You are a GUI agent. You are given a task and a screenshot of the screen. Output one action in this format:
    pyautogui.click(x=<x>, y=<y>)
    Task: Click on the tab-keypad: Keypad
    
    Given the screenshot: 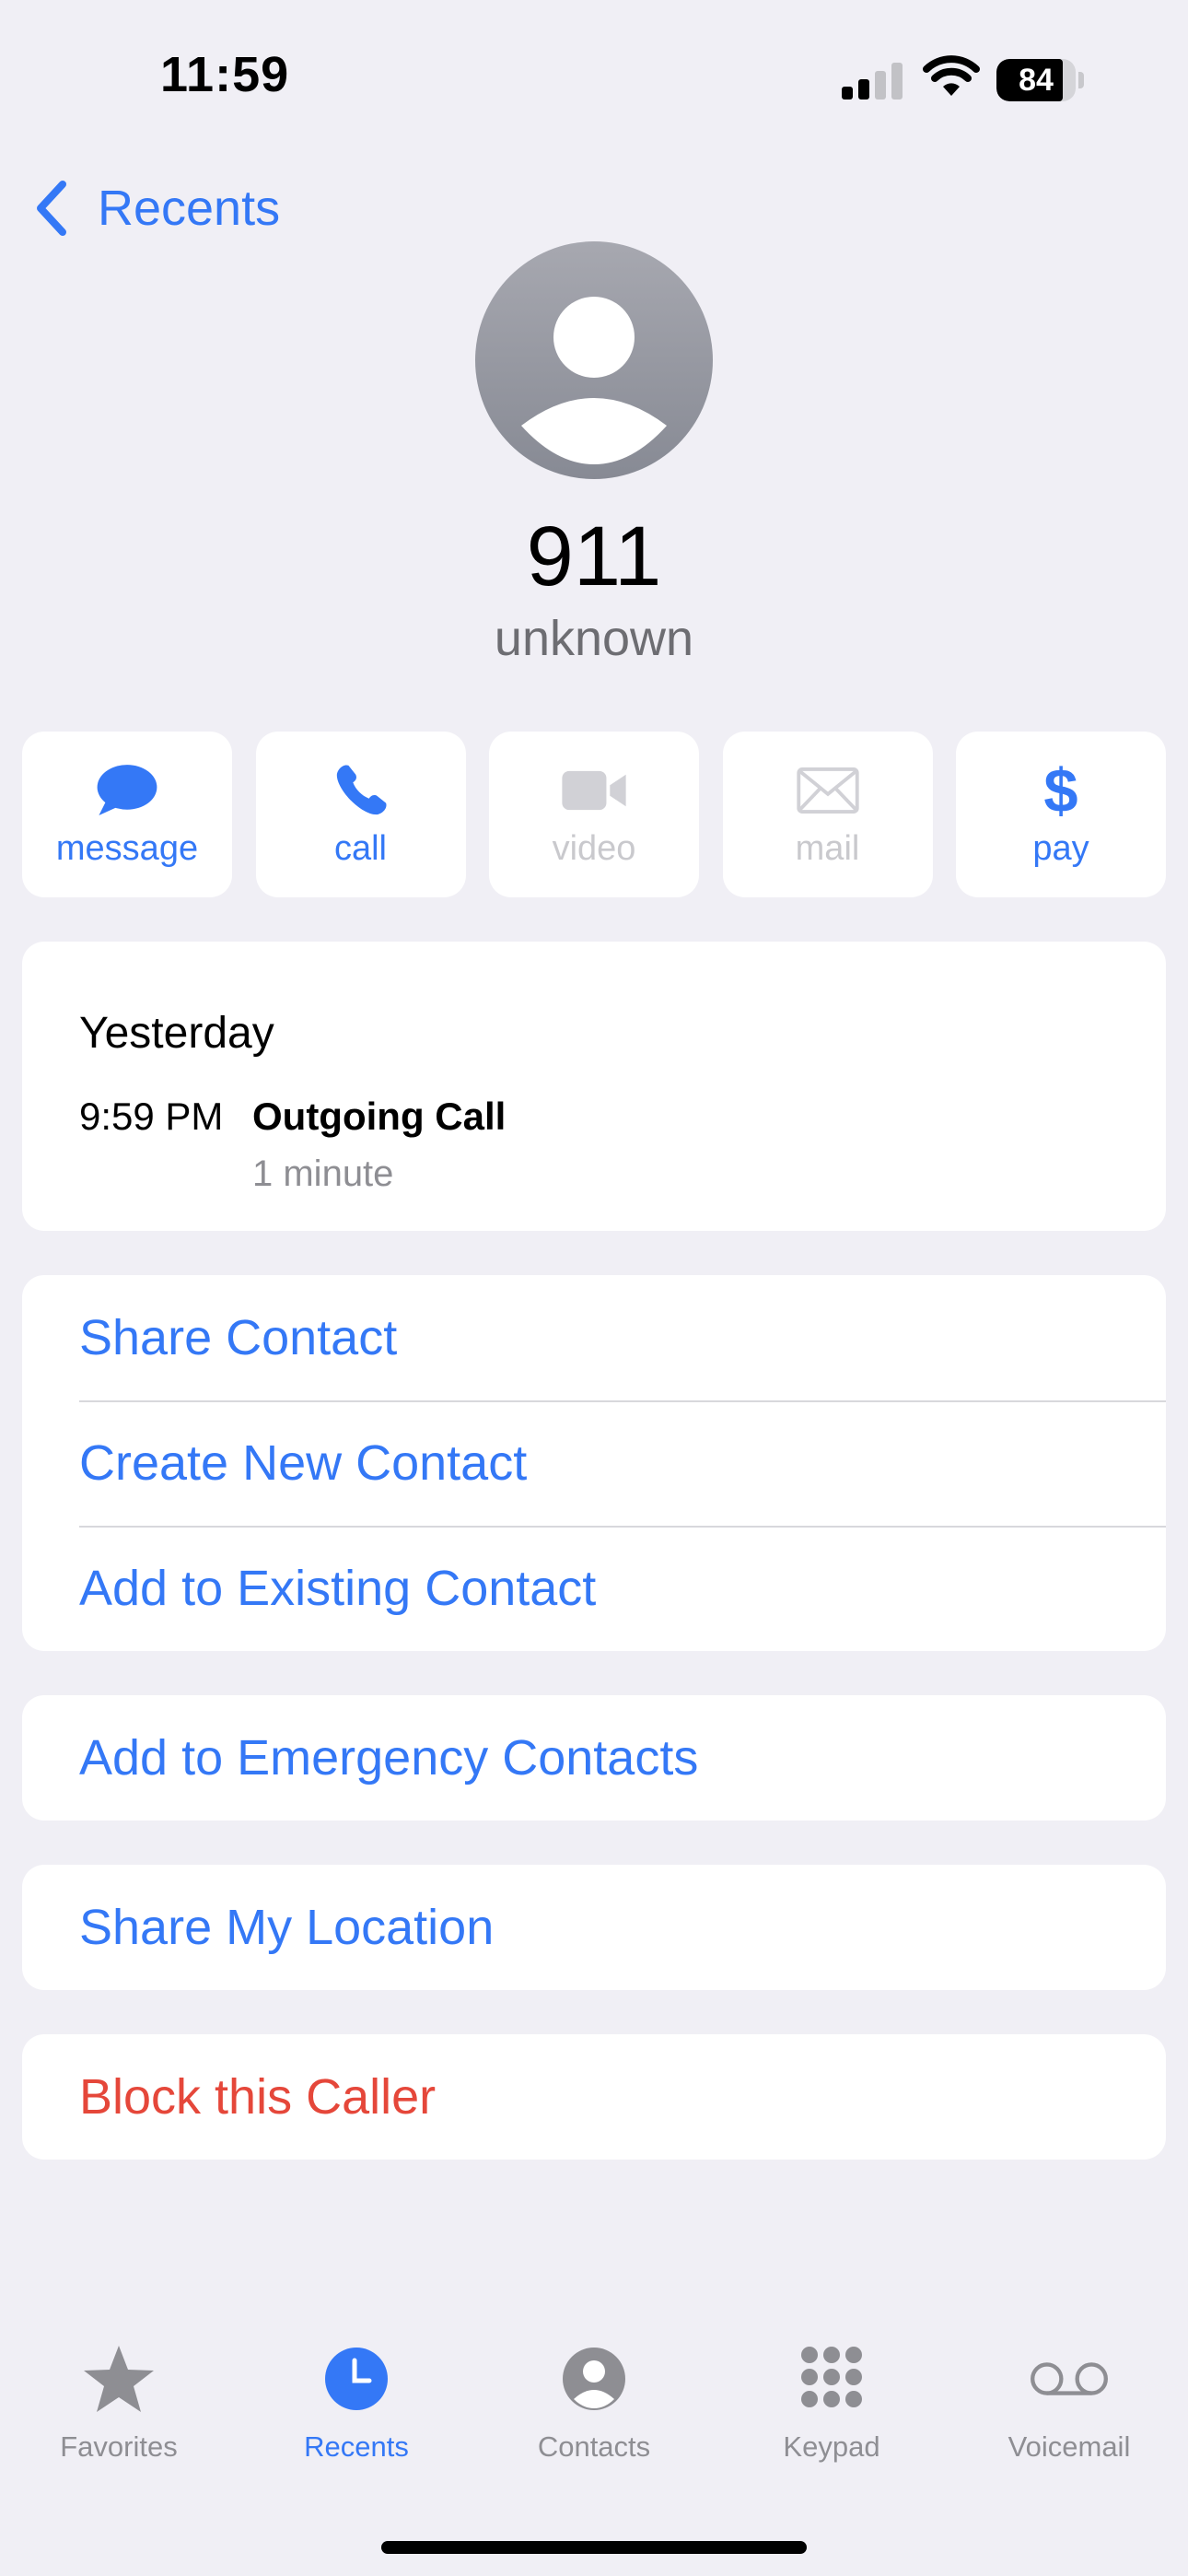 What is the action you would take?
    pyautogui.click(x=831, y=2409)
    